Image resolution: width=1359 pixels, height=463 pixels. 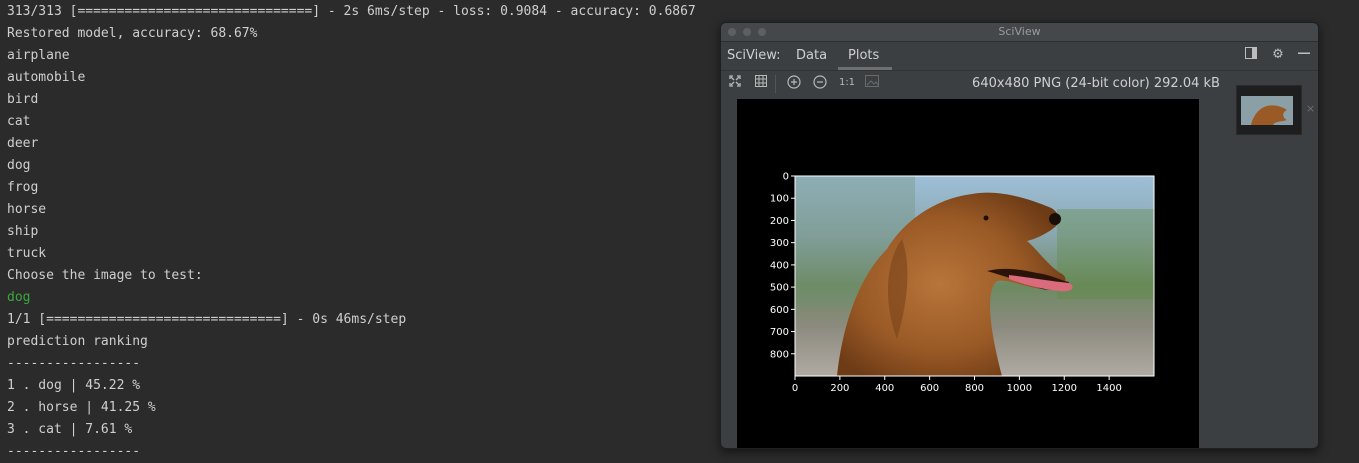 What do you see at coordinates (974, 388) in the screenshot?
I see `x-tick-label: 800` at bounding box center [974, 388].